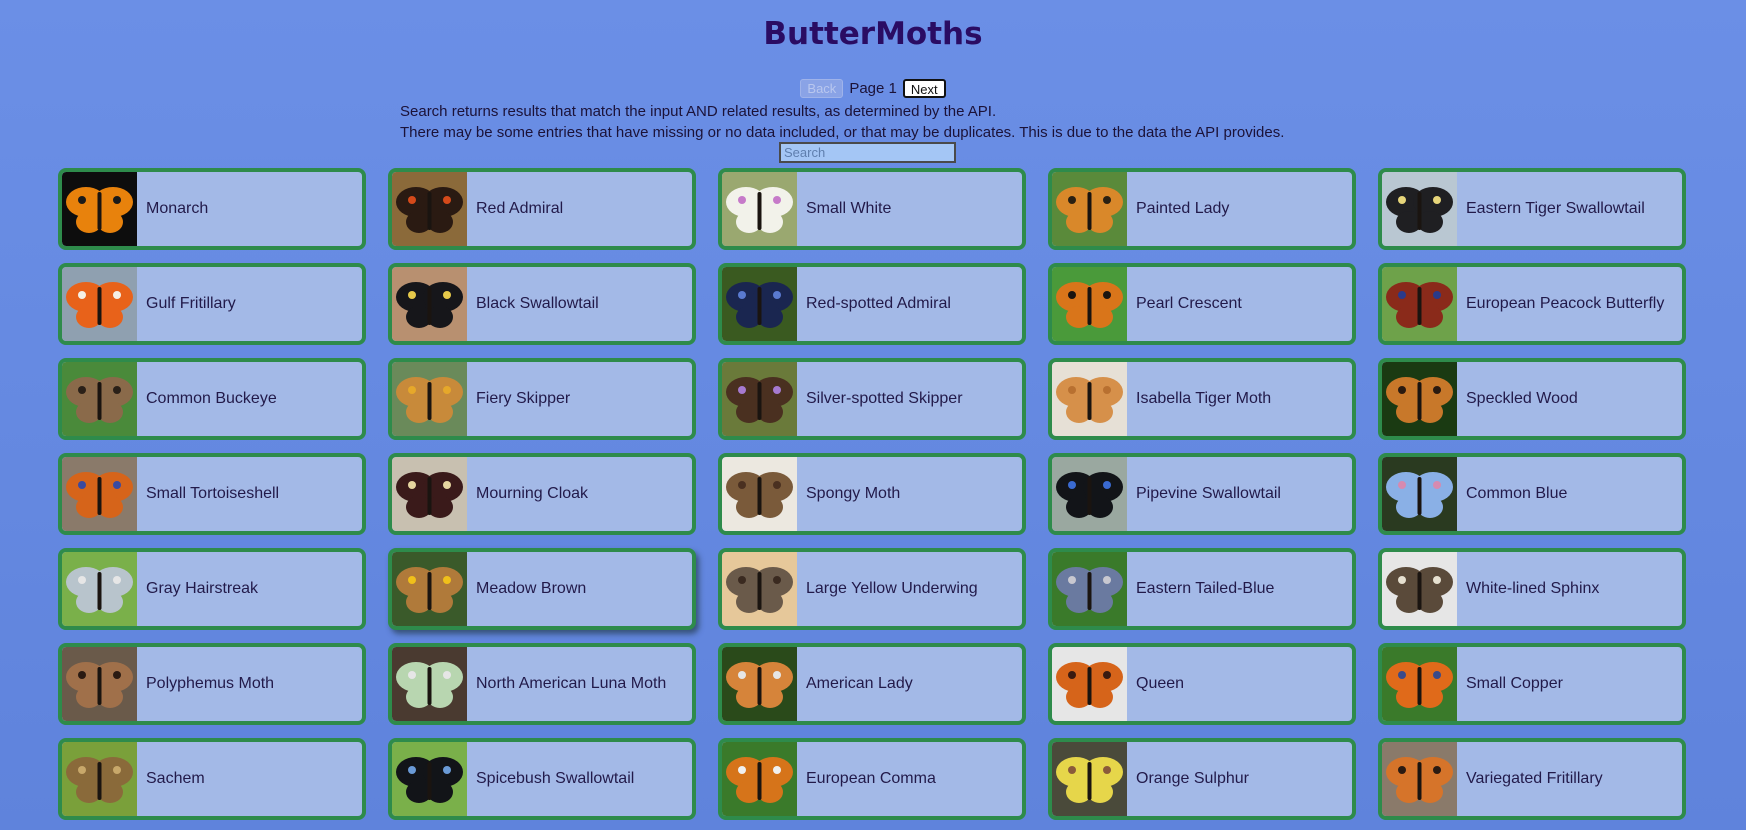 This screenshot has height=830, width=1746. Describe the element at coordinates (1202, 494) in the screenshot. I see `species-card: Pipevine Swallowtail` at that location.